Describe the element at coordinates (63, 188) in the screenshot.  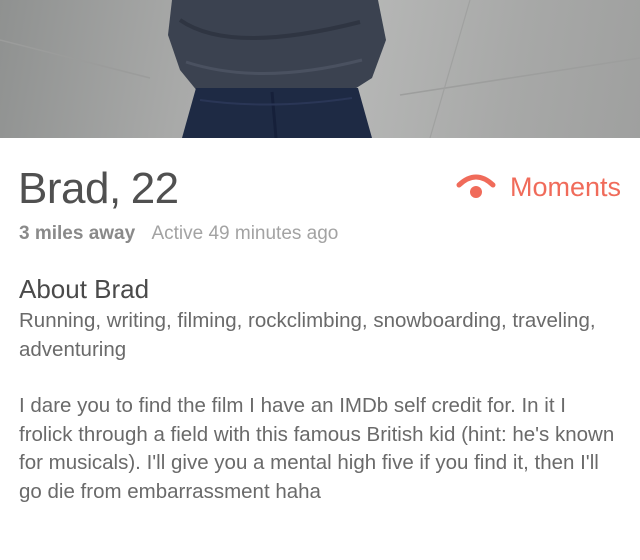
I see `profile-name: Brad` at that location.